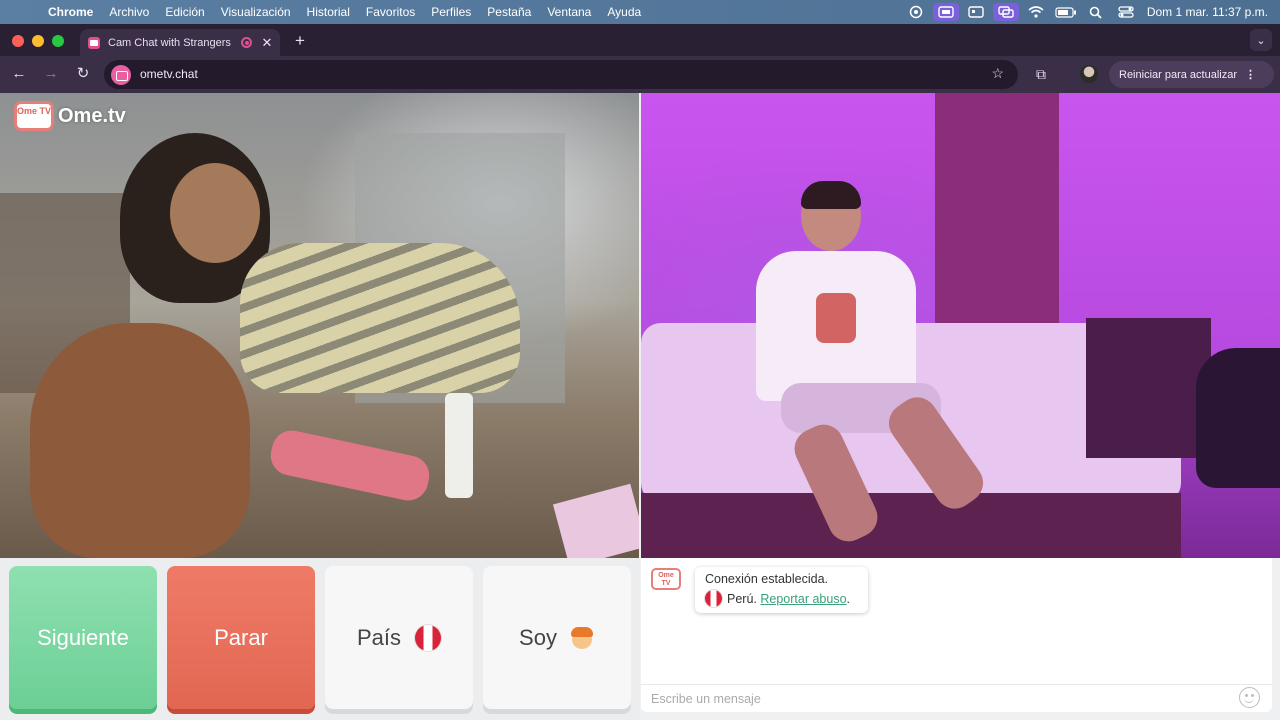 The image size is (1280, 720). Describe the element at coordinates (300, 41) in the screenshot. I see `new-tab-button: +` at that location.